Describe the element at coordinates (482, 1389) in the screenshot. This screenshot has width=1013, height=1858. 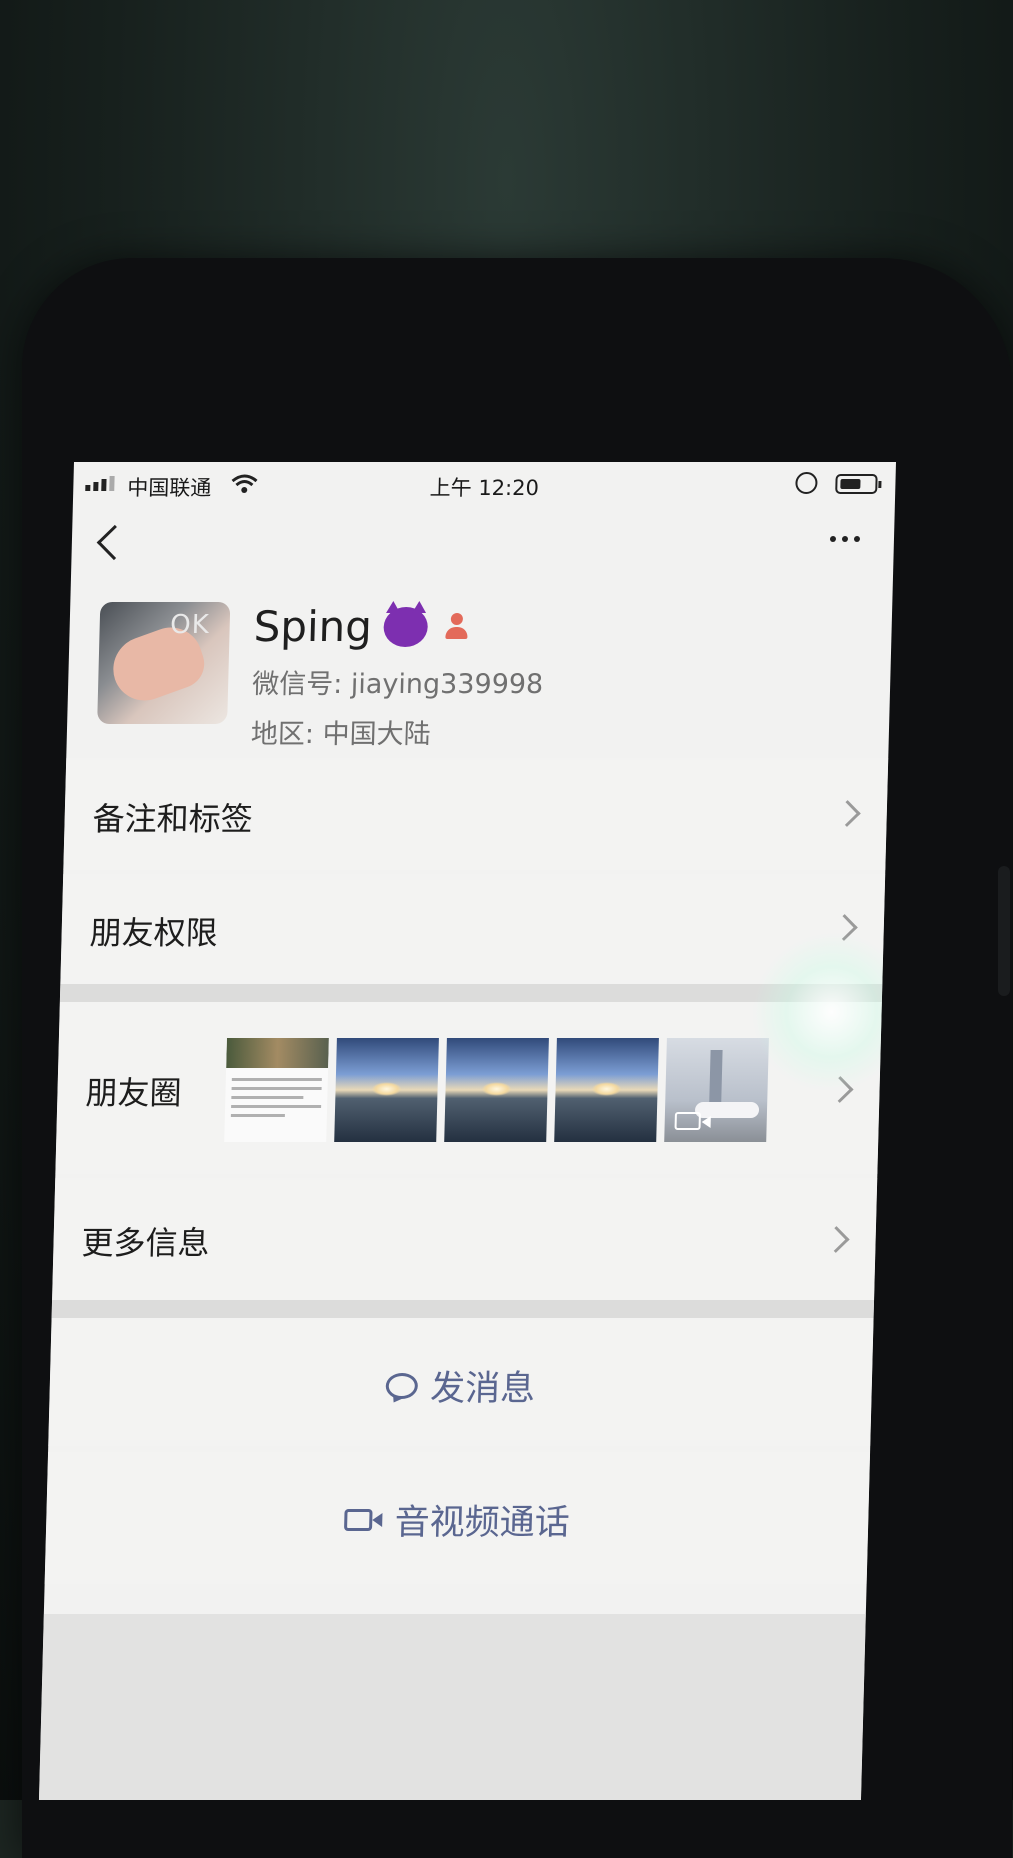
I see `send-message-label: 发消息` at that location.